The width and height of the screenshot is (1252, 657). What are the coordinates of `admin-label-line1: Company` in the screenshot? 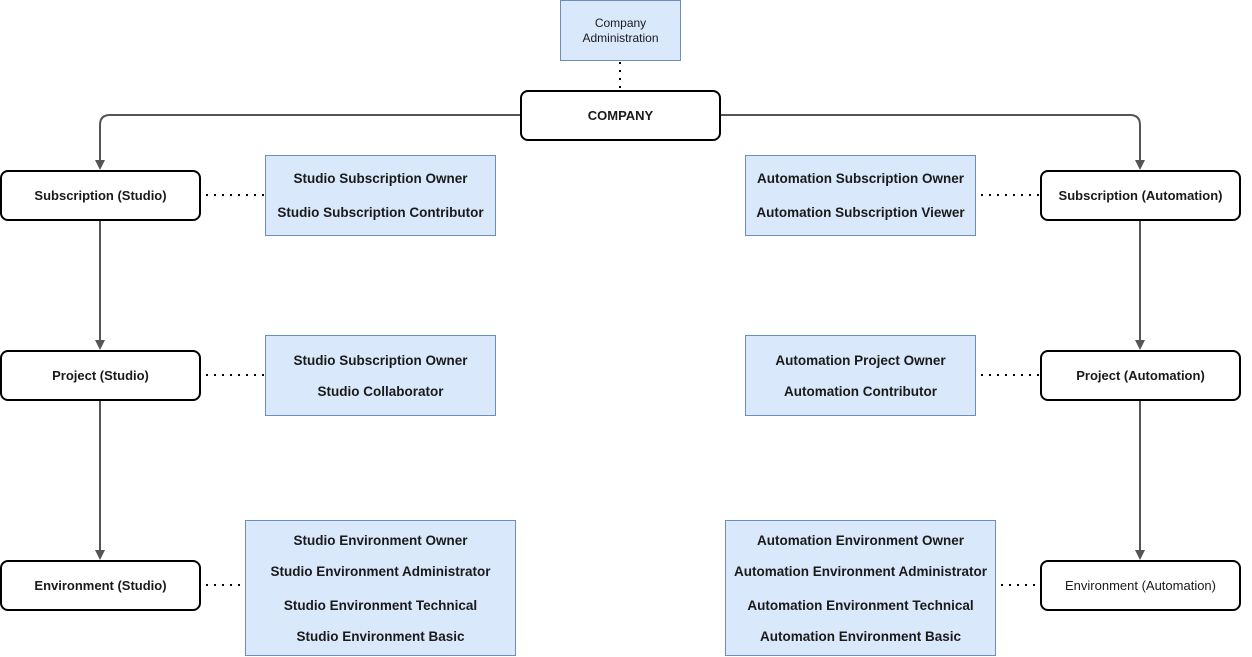 It's located at (620, 22).